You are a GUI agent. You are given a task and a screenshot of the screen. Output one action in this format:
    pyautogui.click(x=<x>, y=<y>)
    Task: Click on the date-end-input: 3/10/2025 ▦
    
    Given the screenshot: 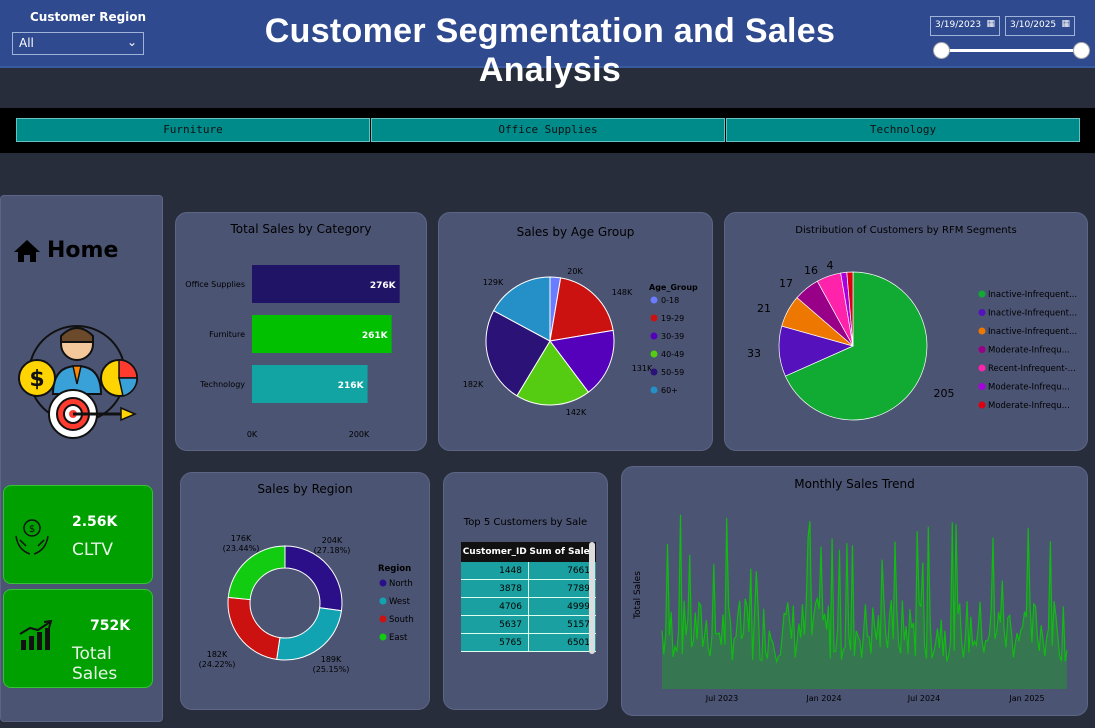 What is the action you would take?
    pyautogui.click(x=1040, y=26)
    